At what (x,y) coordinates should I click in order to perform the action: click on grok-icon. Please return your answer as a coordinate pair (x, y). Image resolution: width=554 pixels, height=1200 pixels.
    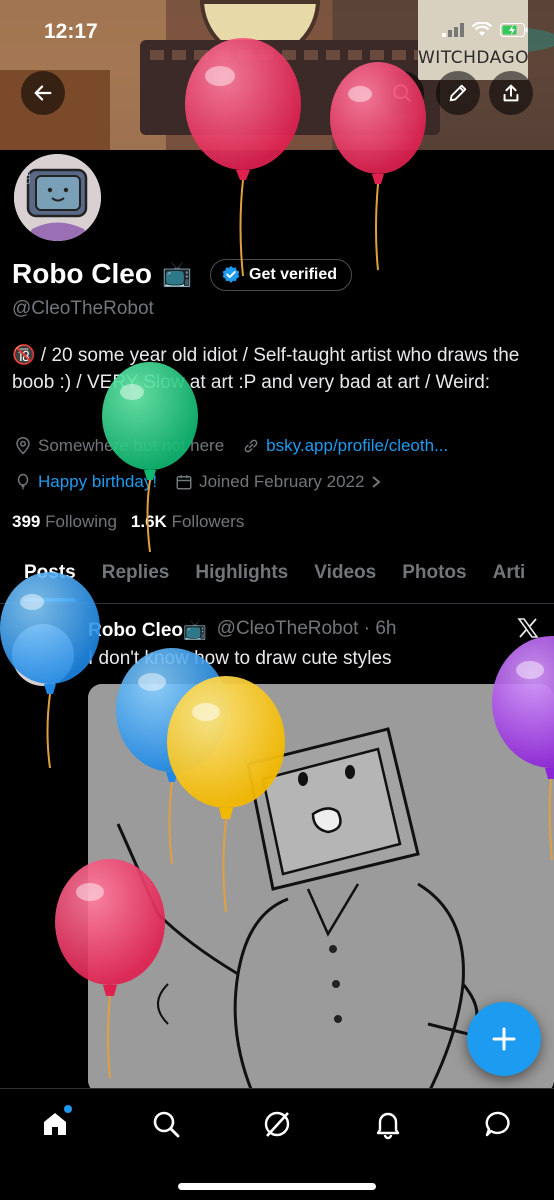
    Looking at the image, I should click on (277, 1124).